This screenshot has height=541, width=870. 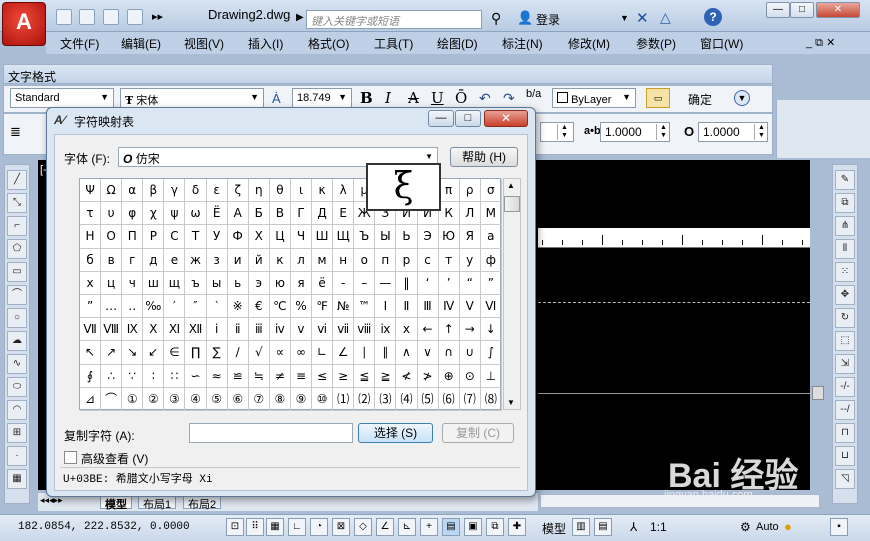 I want to click on menu-draw: 绘图(D), so click(x=457, y=43).